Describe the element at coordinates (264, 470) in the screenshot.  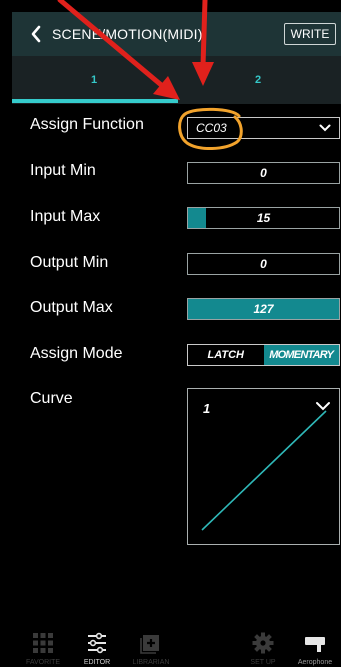
I see `curve-plot` at that location.